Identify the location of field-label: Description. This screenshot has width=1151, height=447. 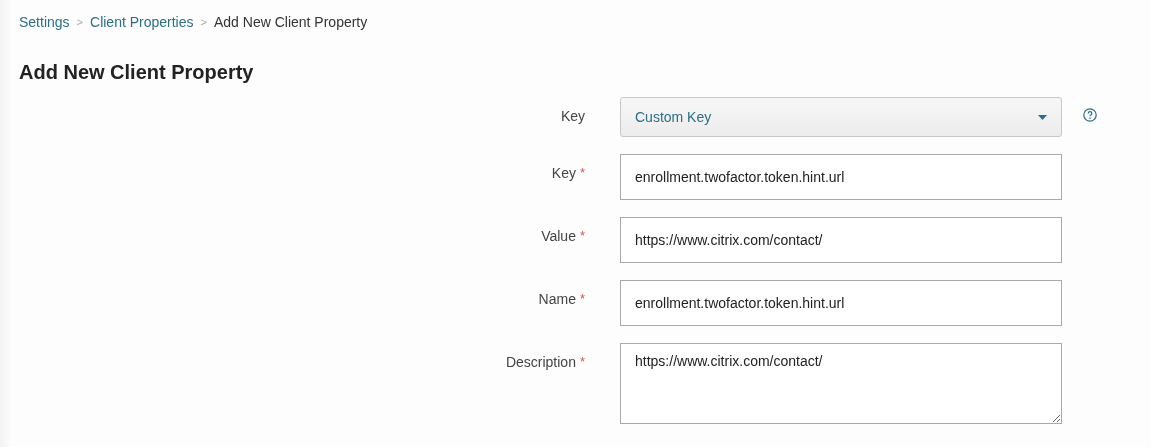
(540, 362).